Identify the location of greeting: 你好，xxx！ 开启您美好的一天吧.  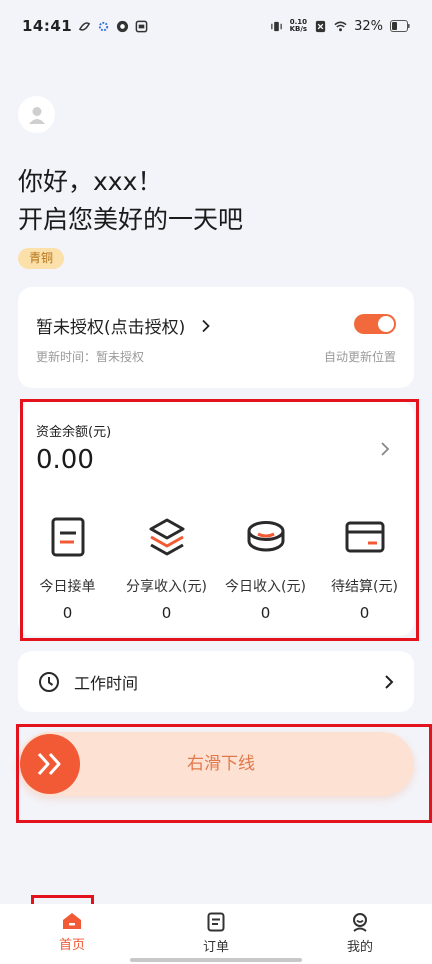
(130, 201).